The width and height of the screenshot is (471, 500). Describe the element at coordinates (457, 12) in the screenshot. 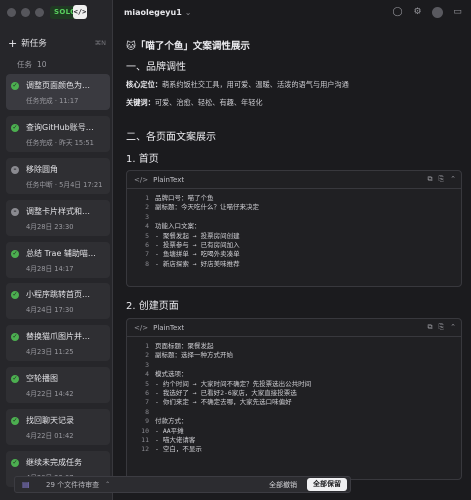

I see `layout-icon: ▭` at that location.